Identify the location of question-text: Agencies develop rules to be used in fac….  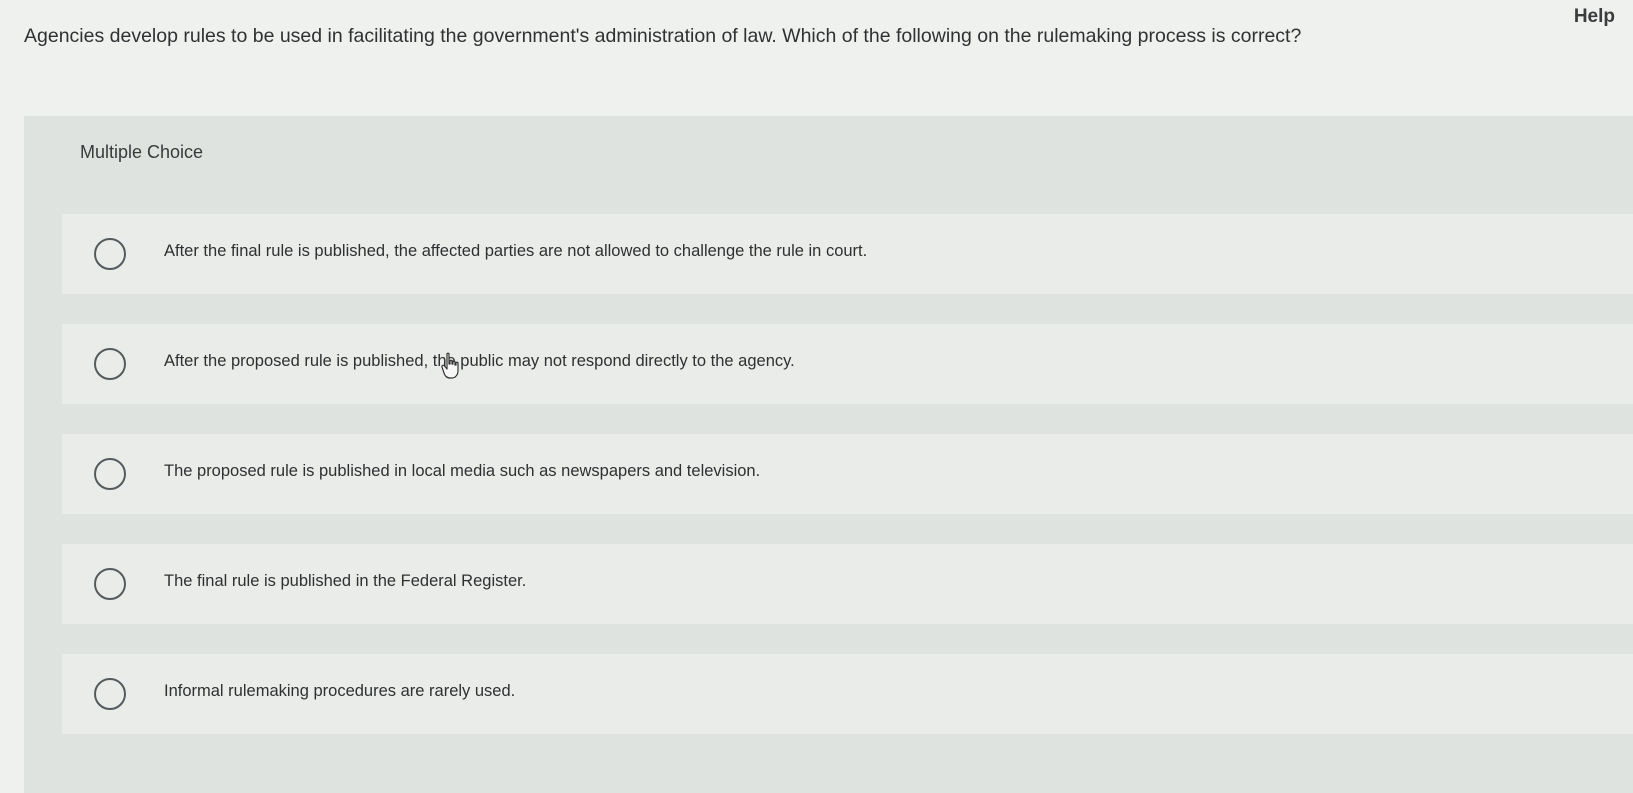
(663, 36).